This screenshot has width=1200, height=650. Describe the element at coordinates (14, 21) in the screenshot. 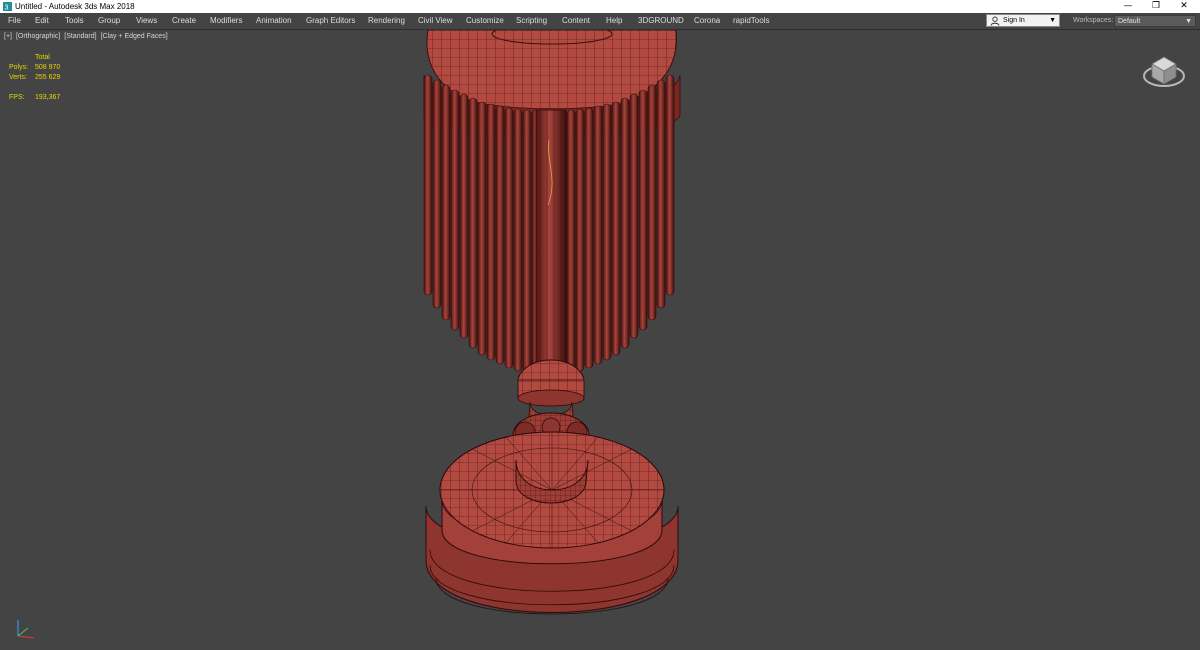

I see `menu-file: File` at that location.